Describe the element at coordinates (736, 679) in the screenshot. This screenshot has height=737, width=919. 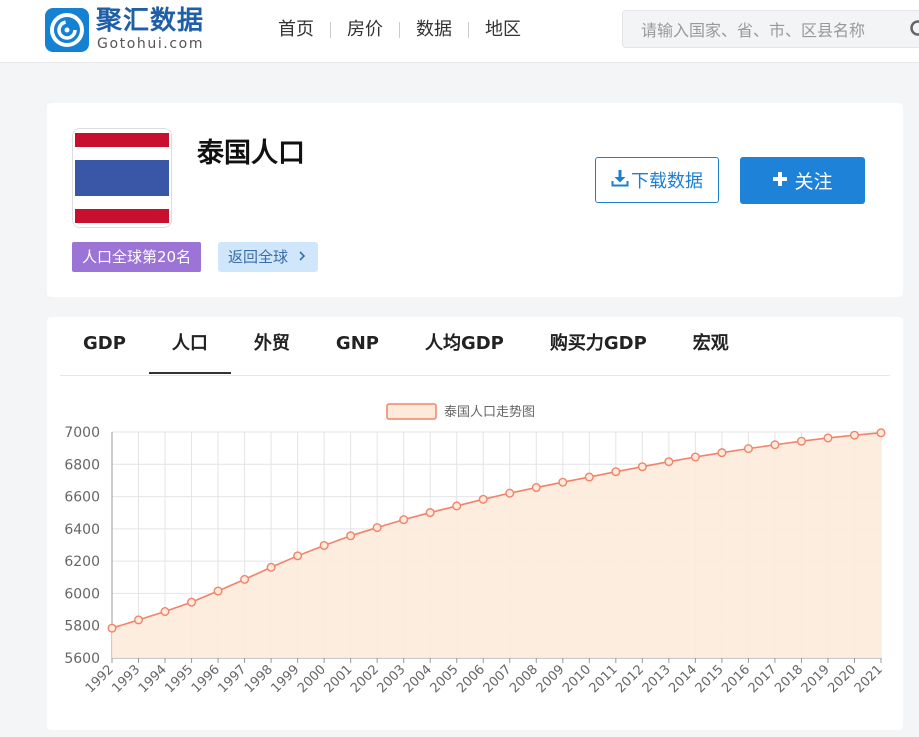
I see `x-tick-label: 2016` at that location.